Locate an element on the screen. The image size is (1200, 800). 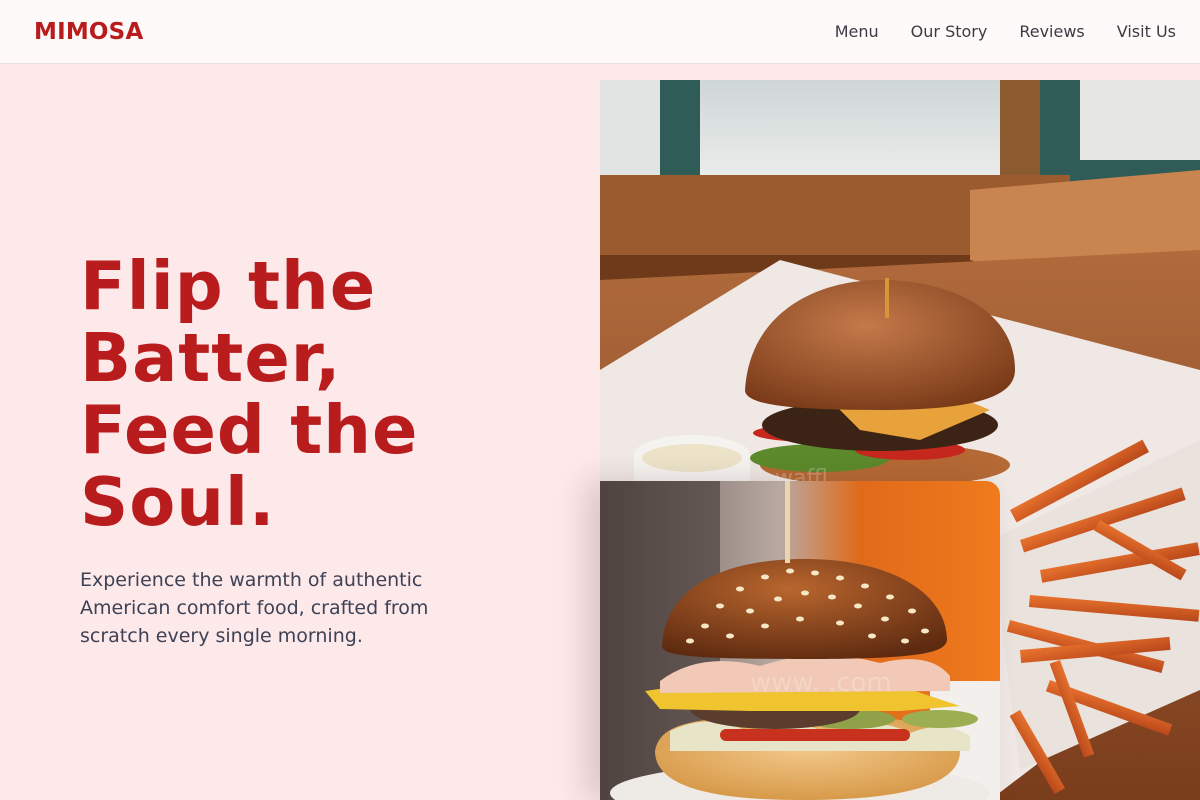
hero-title-line: Feed the is located at coordinates (249, 430).